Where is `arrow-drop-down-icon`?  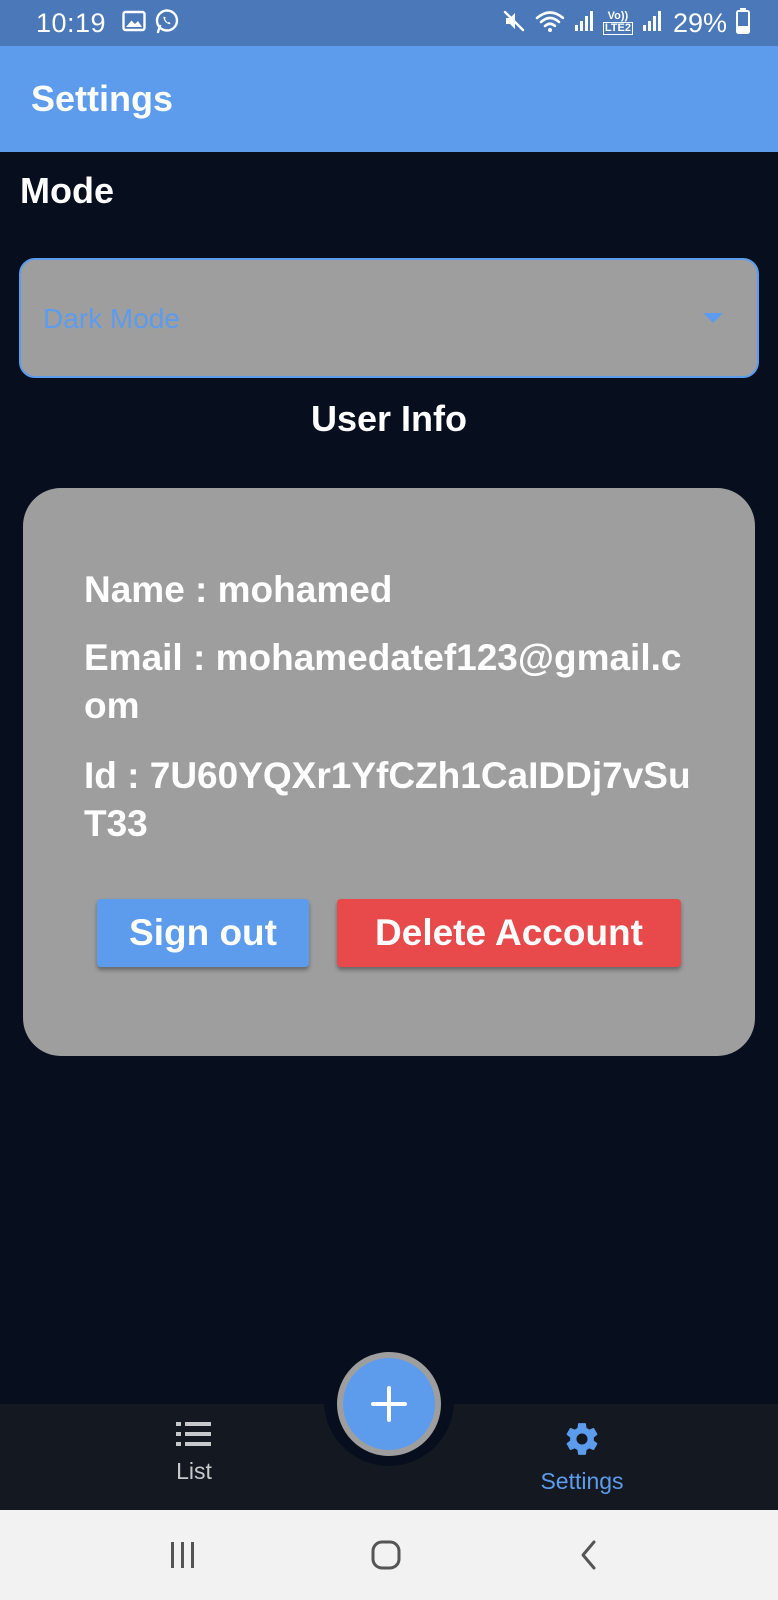
arrow-drop-down-icon is located at coordinates (713, 318).